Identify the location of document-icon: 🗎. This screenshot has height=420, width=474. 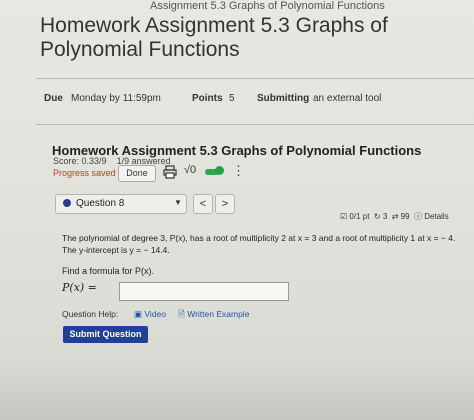
(181, 314).